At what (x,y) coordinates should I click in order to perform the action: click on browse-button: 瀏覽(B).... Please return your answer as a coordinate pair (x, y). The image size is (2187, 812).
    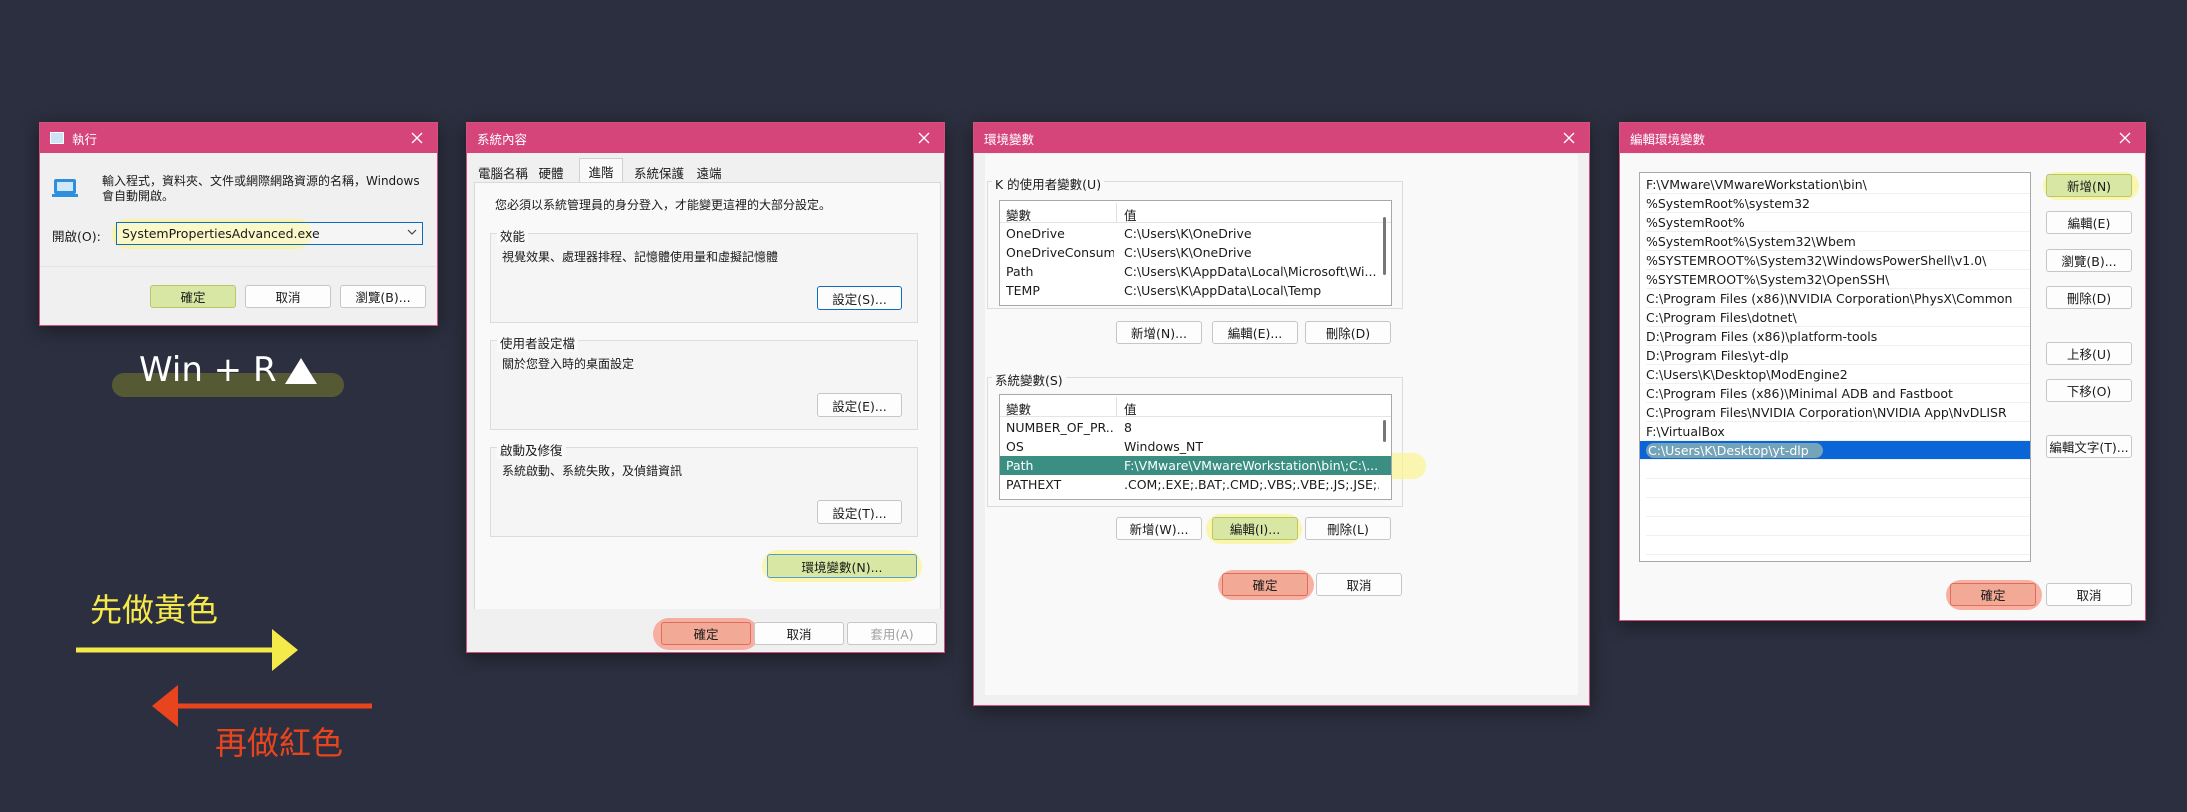
    Looking at the image, I should click on (383, 296).